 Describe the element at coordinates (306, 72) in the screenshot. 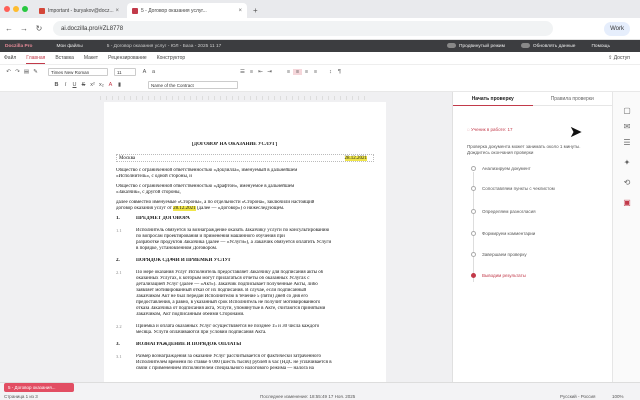

I see `align-right-icon: ≡` at that location.